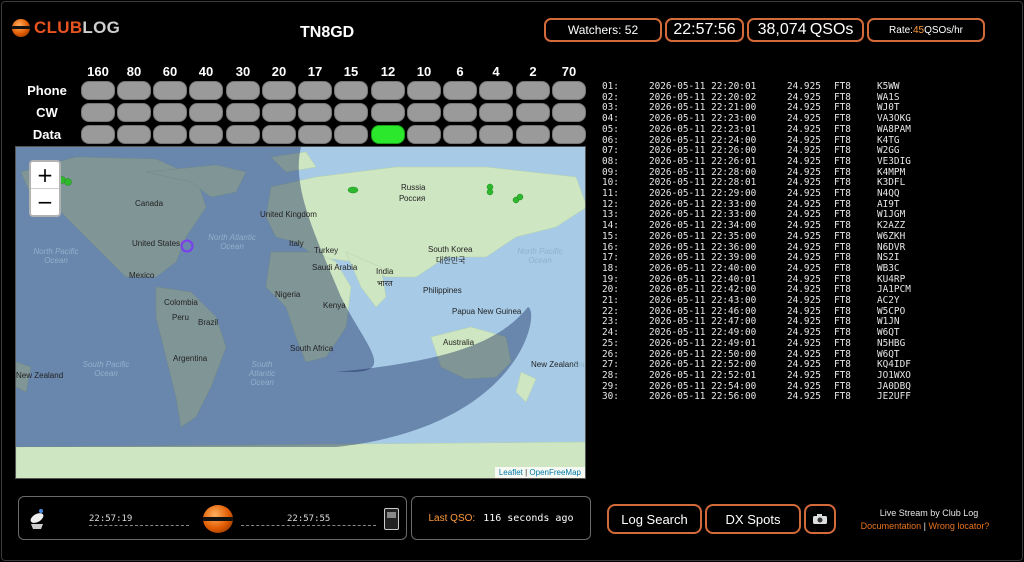  I want to click on zoom-out-button: −, so click(45, 202).